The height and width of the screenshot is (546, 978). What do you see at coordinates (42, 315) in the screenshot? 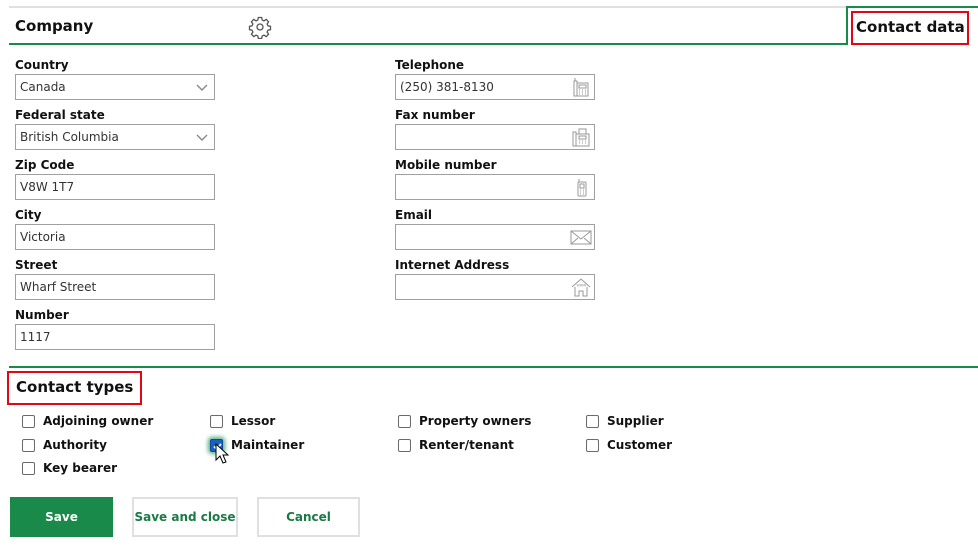
I see `number-label: Number` at bounding box center [42, 315].